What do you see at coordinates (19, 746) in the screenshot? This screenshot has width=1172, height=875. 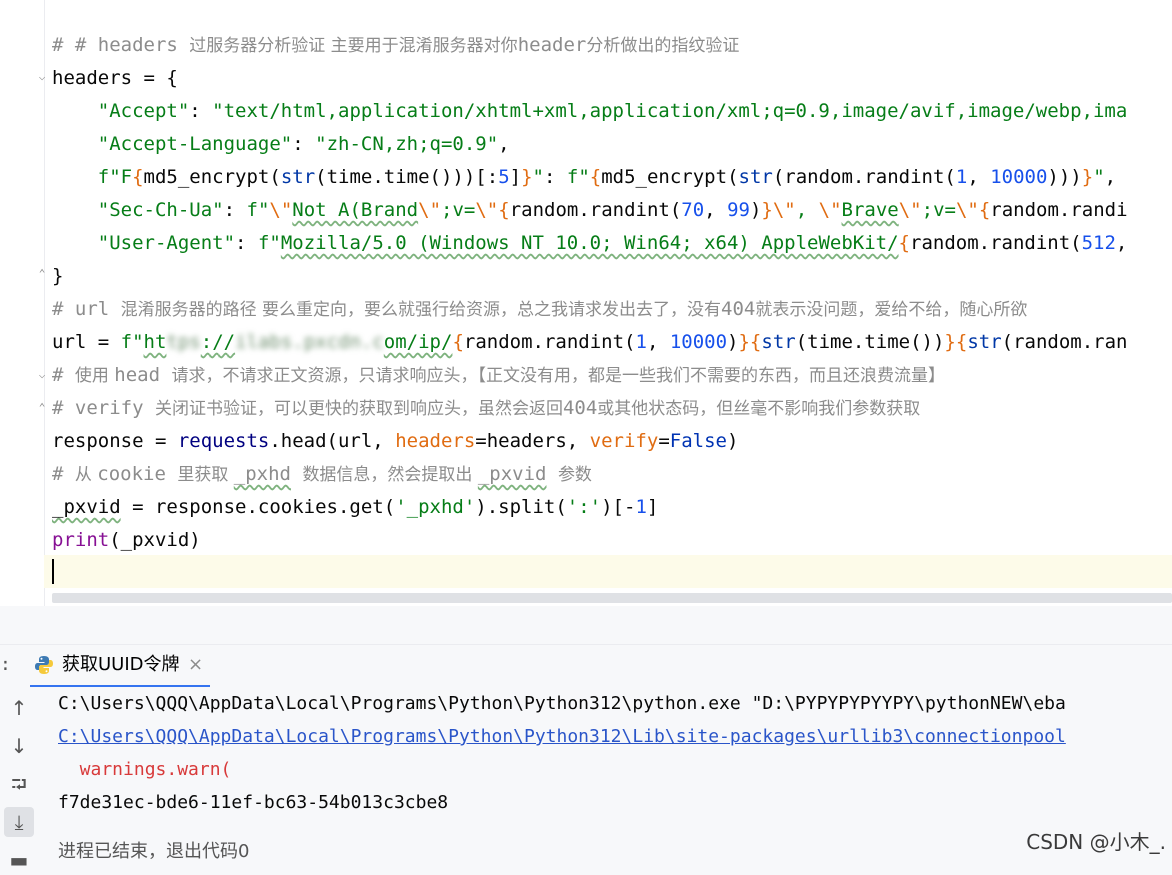 I see `arrow-down-icon: ↓` at bounding box center [19, 746].